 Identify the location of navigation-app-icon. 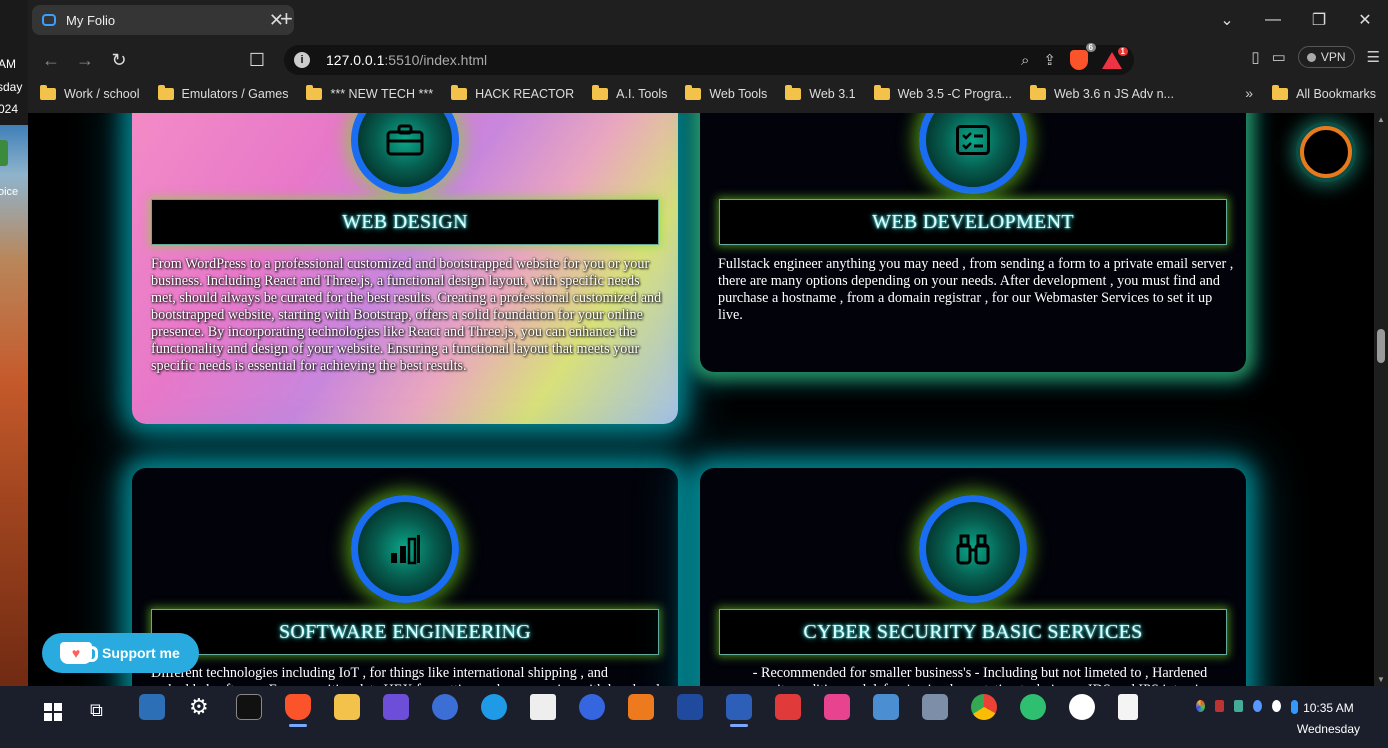
(494, 707).